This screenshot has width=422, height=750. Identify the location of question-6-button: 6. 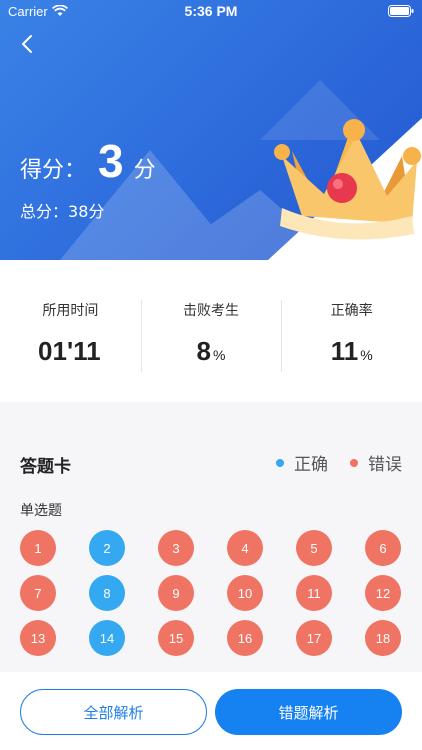
(383, 548).